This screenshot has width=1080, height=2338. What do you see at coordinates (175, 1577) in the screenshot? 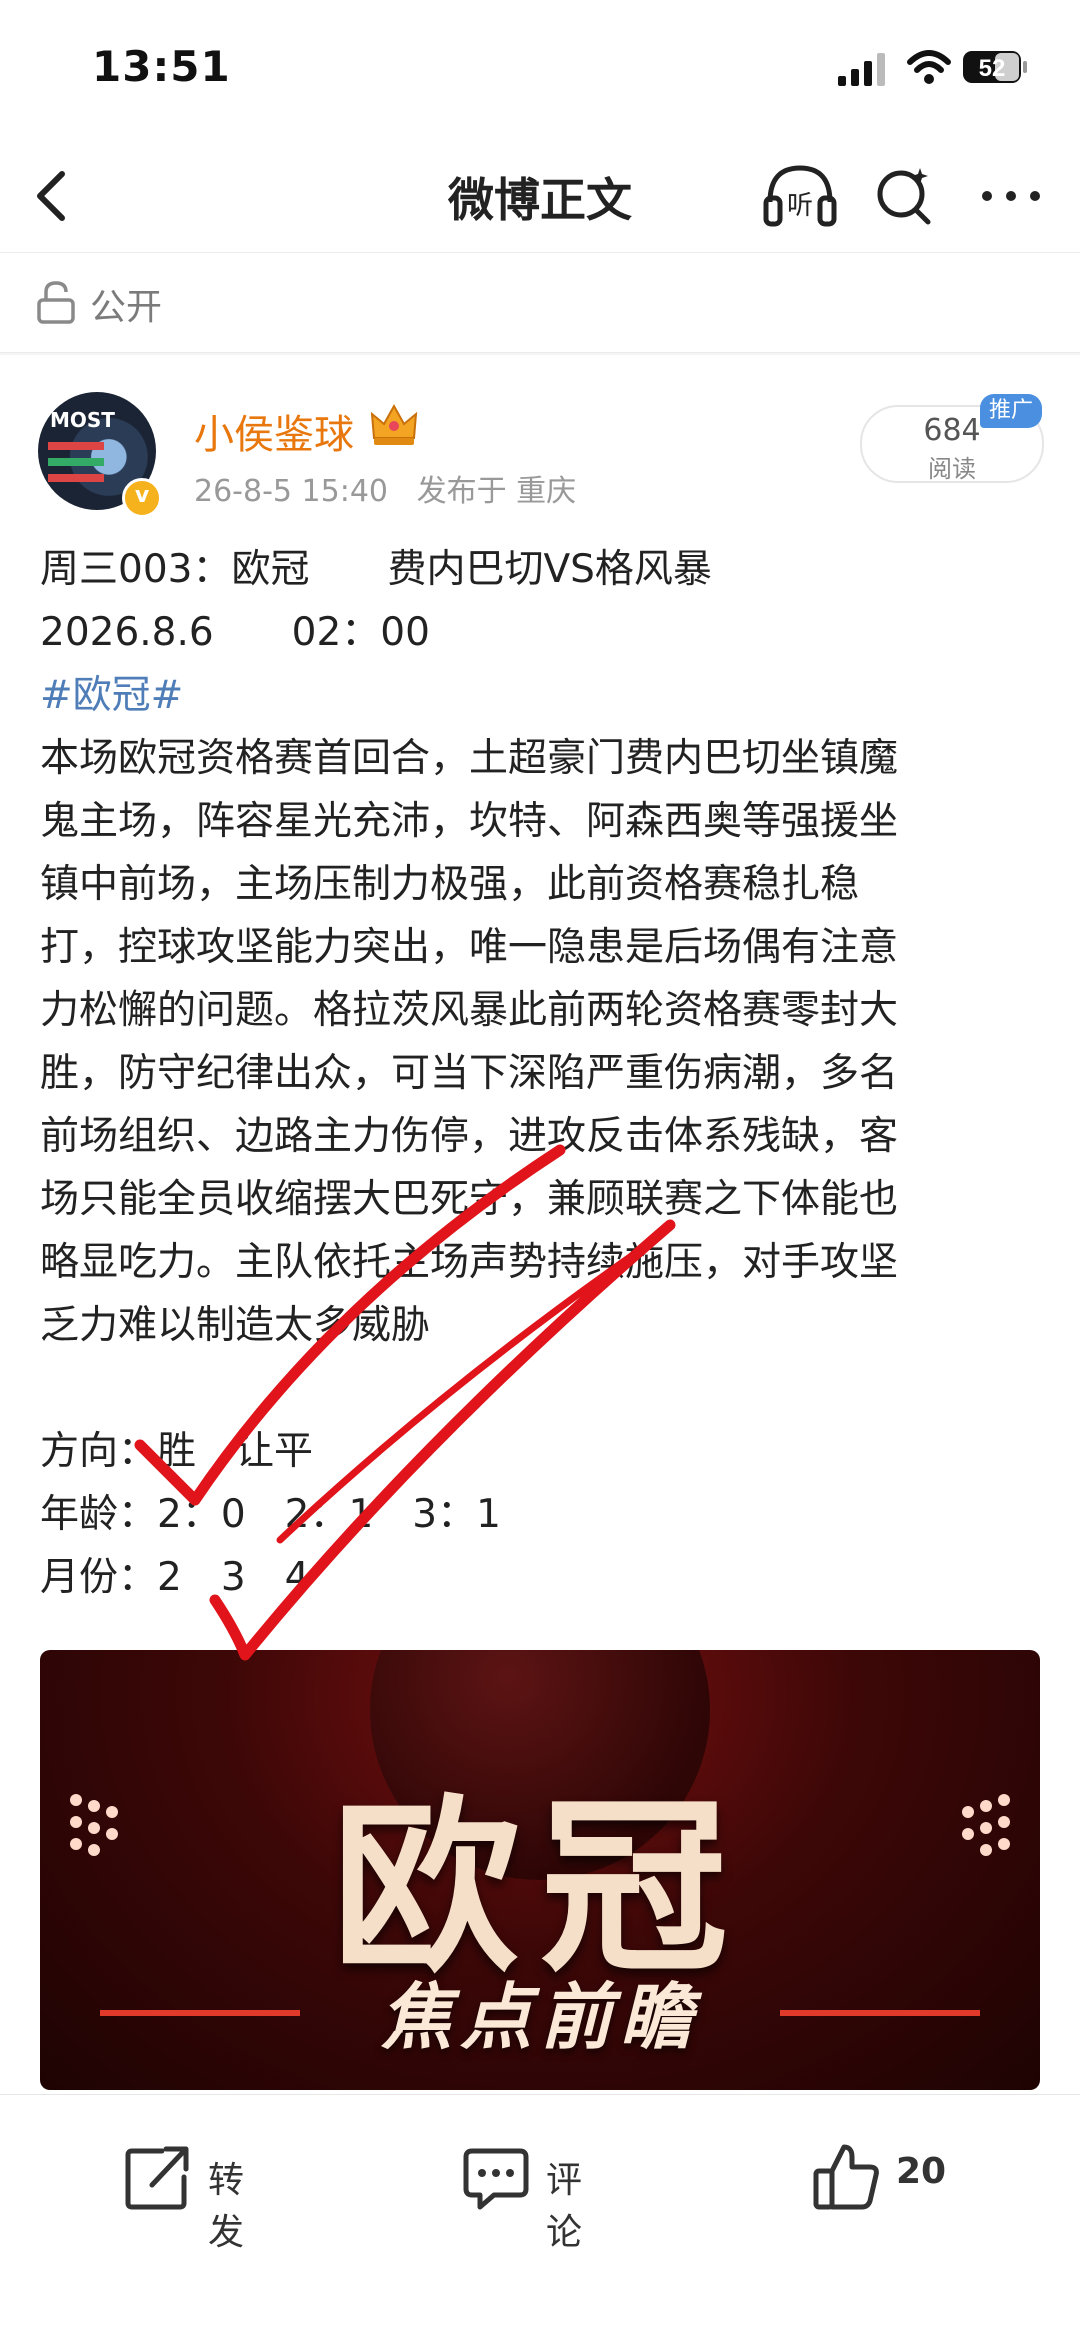
I see `pick-line: 月份：2 3 4` at bounding box center [175, 1577].